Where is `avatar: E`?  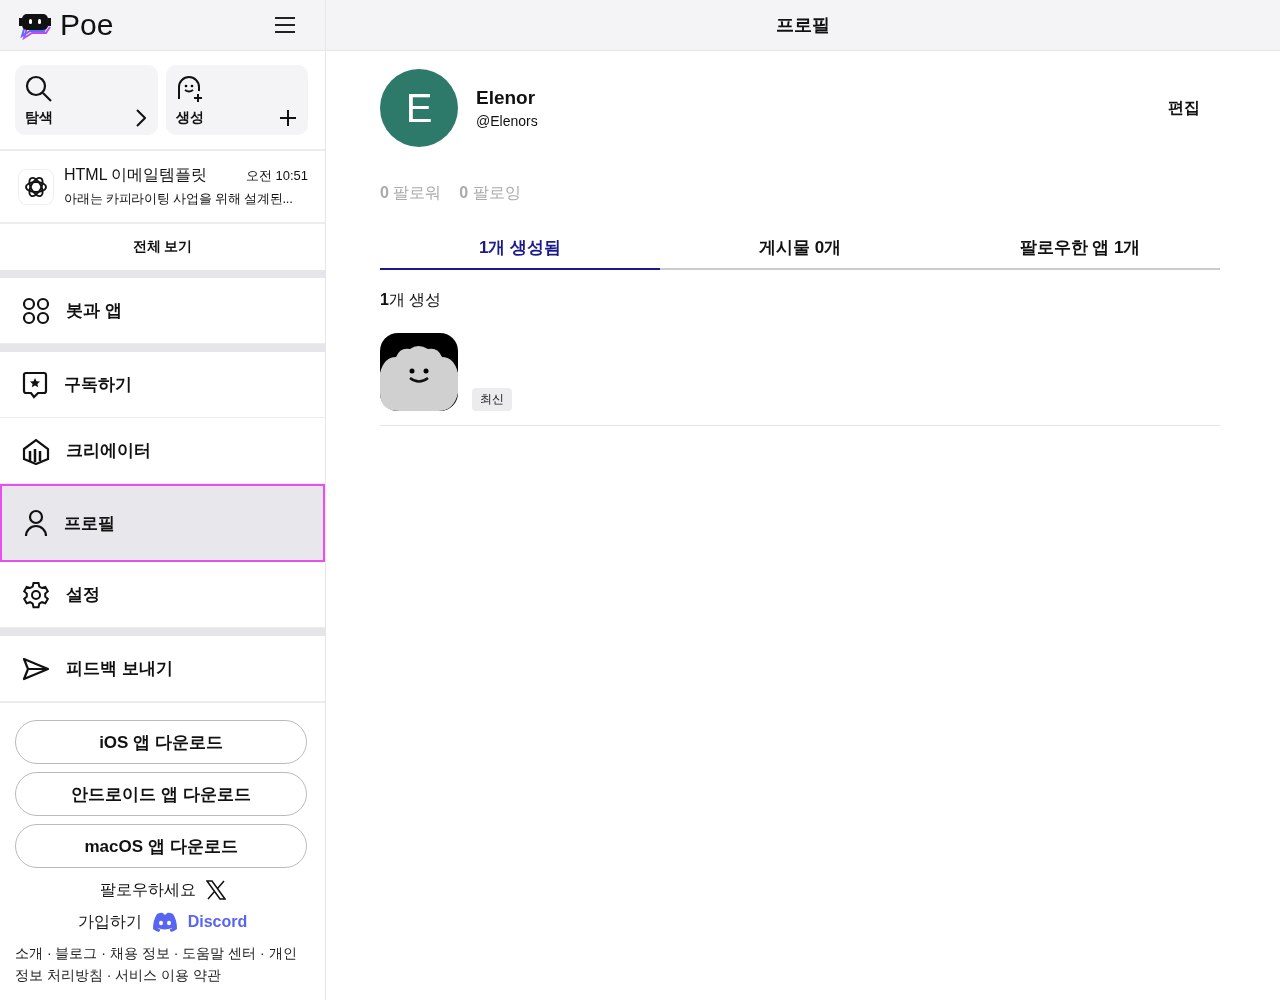 avatar: E is located at coordinates (419, 108).